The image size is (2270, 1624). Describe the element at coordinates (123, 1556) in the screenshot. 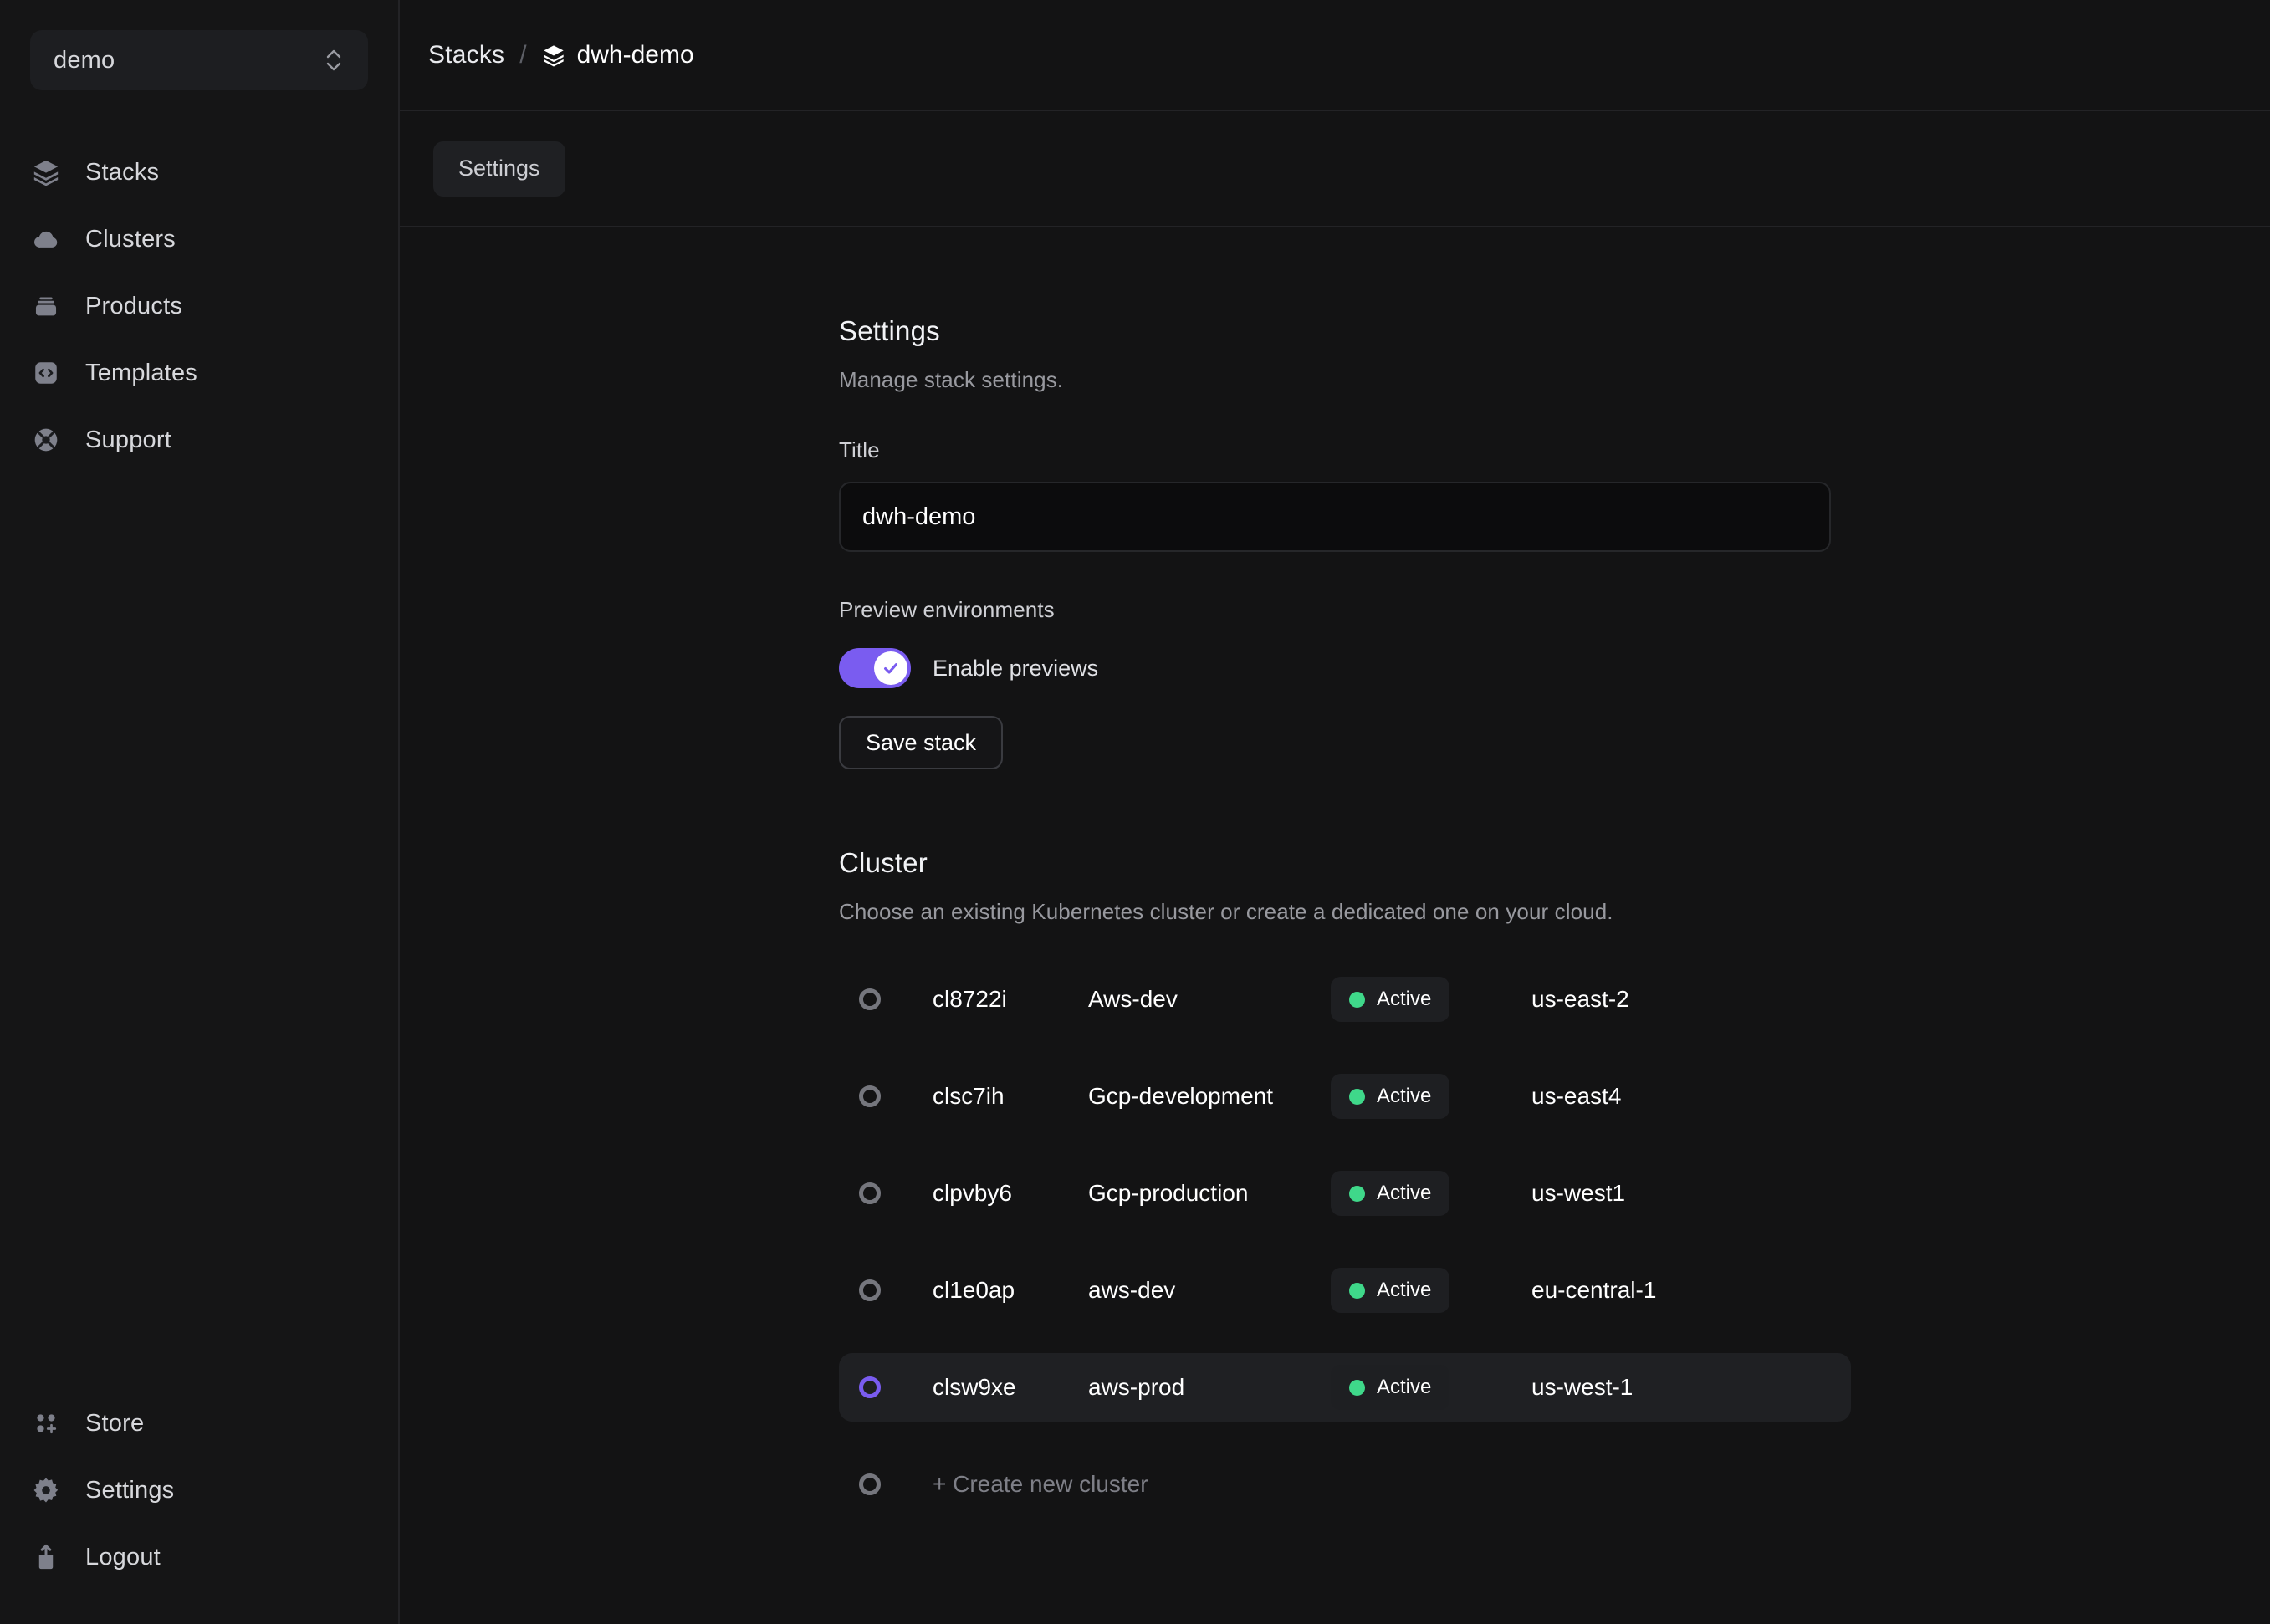

I see `sidebar-item-label: Logout` at that location.